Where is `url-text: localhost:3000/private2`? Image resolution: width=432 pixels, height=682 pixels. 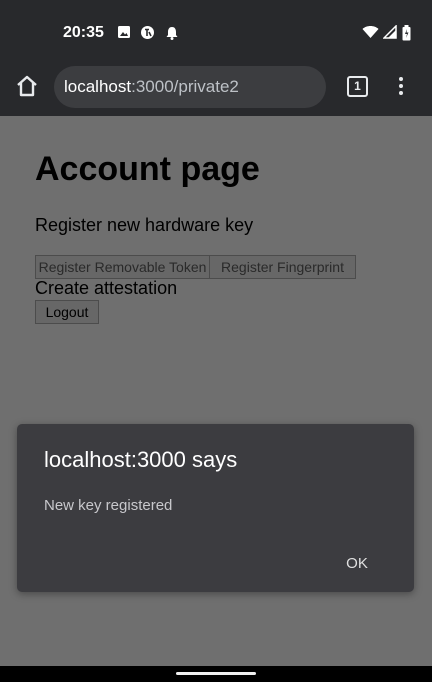
url-text: localhost:3000/private2 is located at coordinates (151, 87).